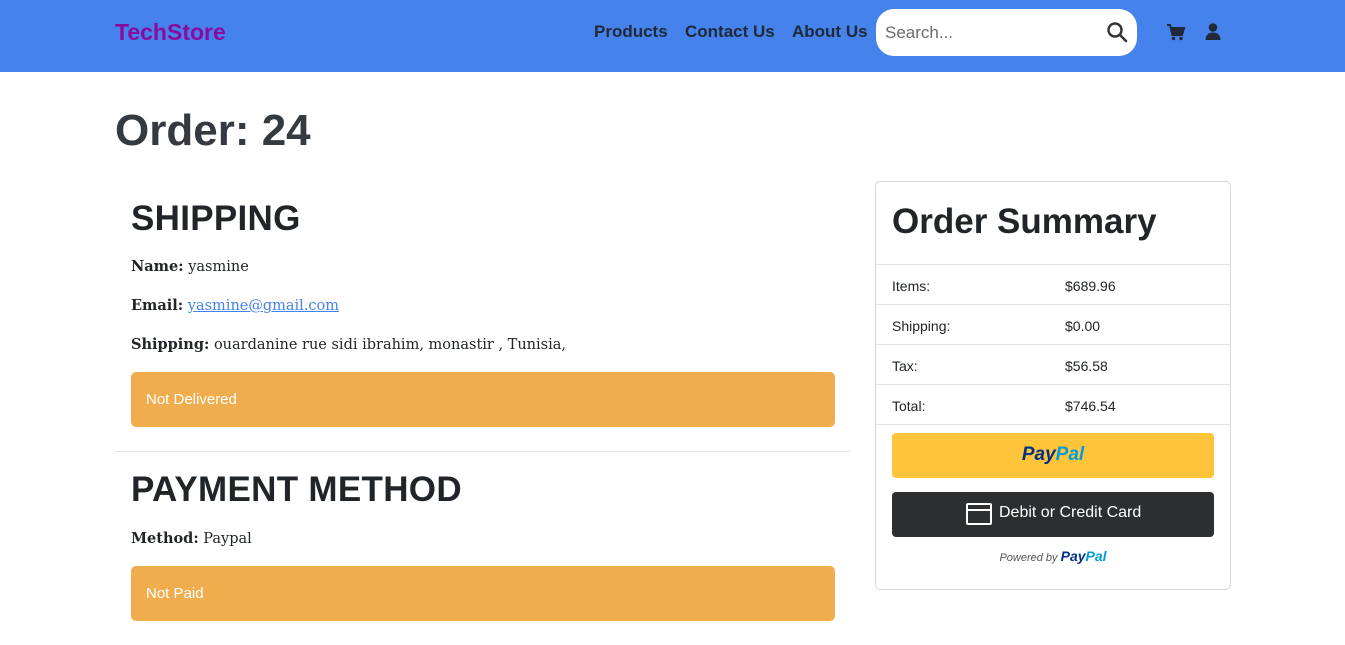  What do you see at coordinates (1028, 558) in the screenshot?
I see `powered-by-text: Powered by` at bounding box center [1028, 558].